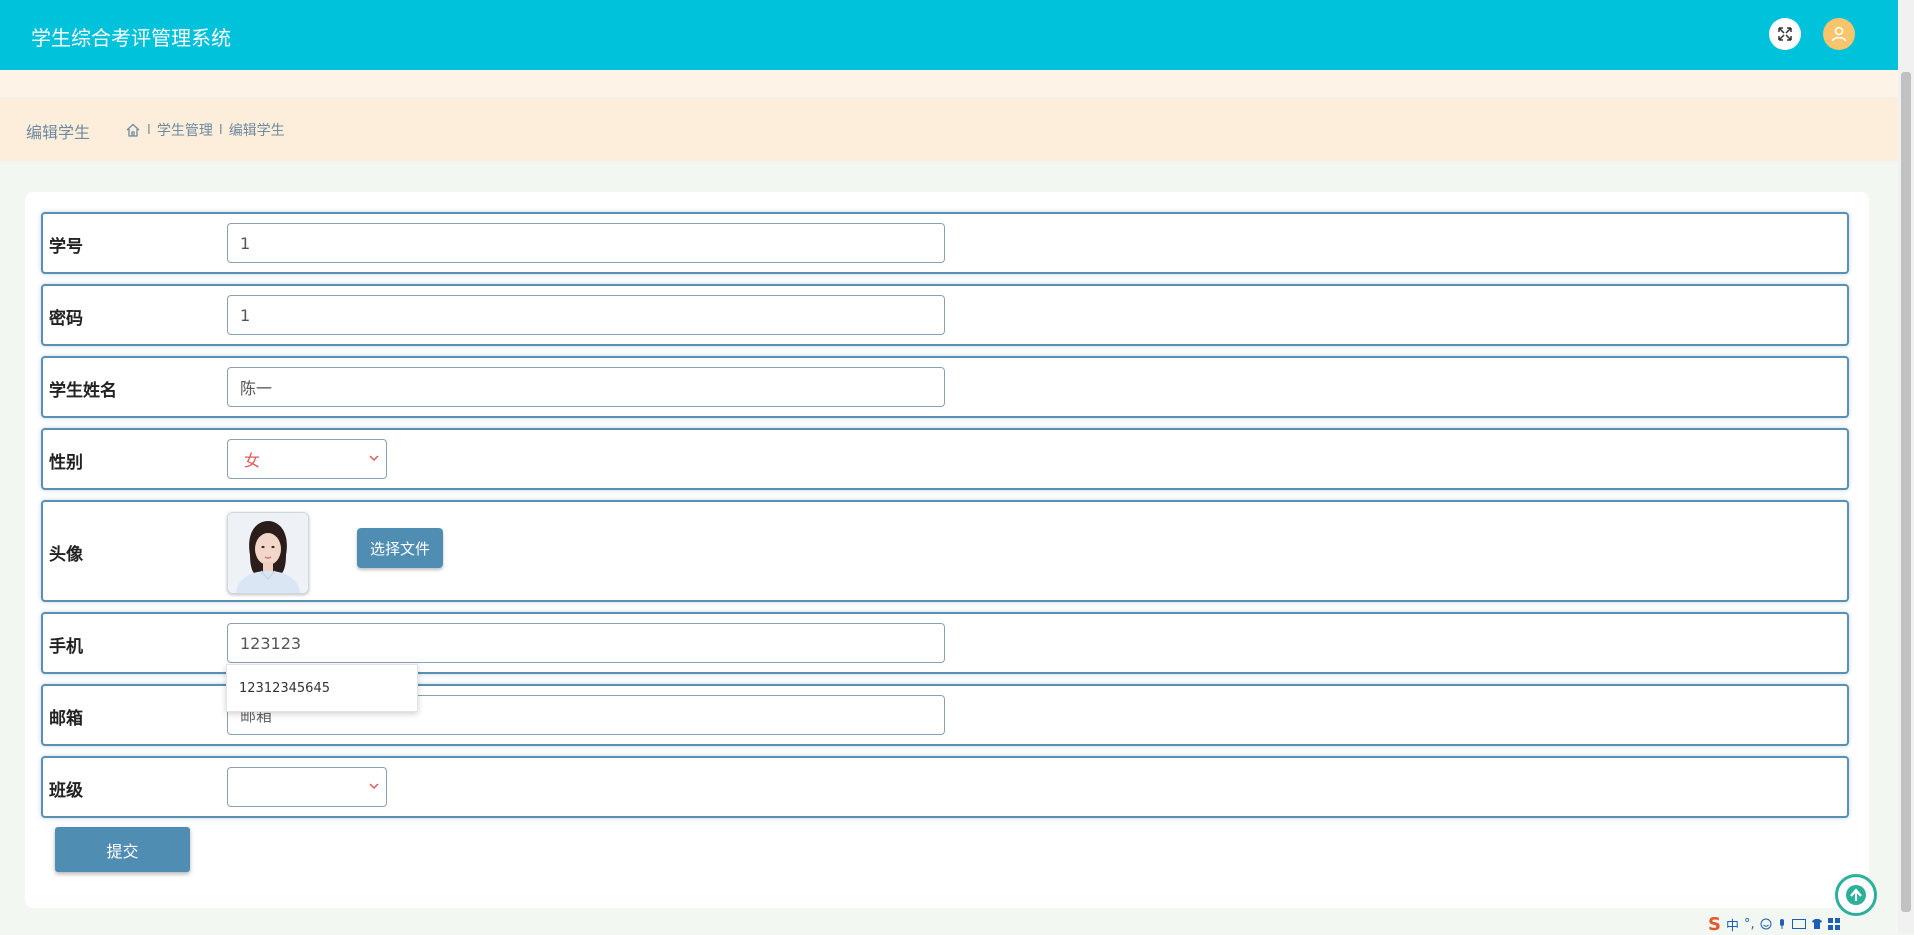  I want to click on avatar-preview, so click(268, 553).